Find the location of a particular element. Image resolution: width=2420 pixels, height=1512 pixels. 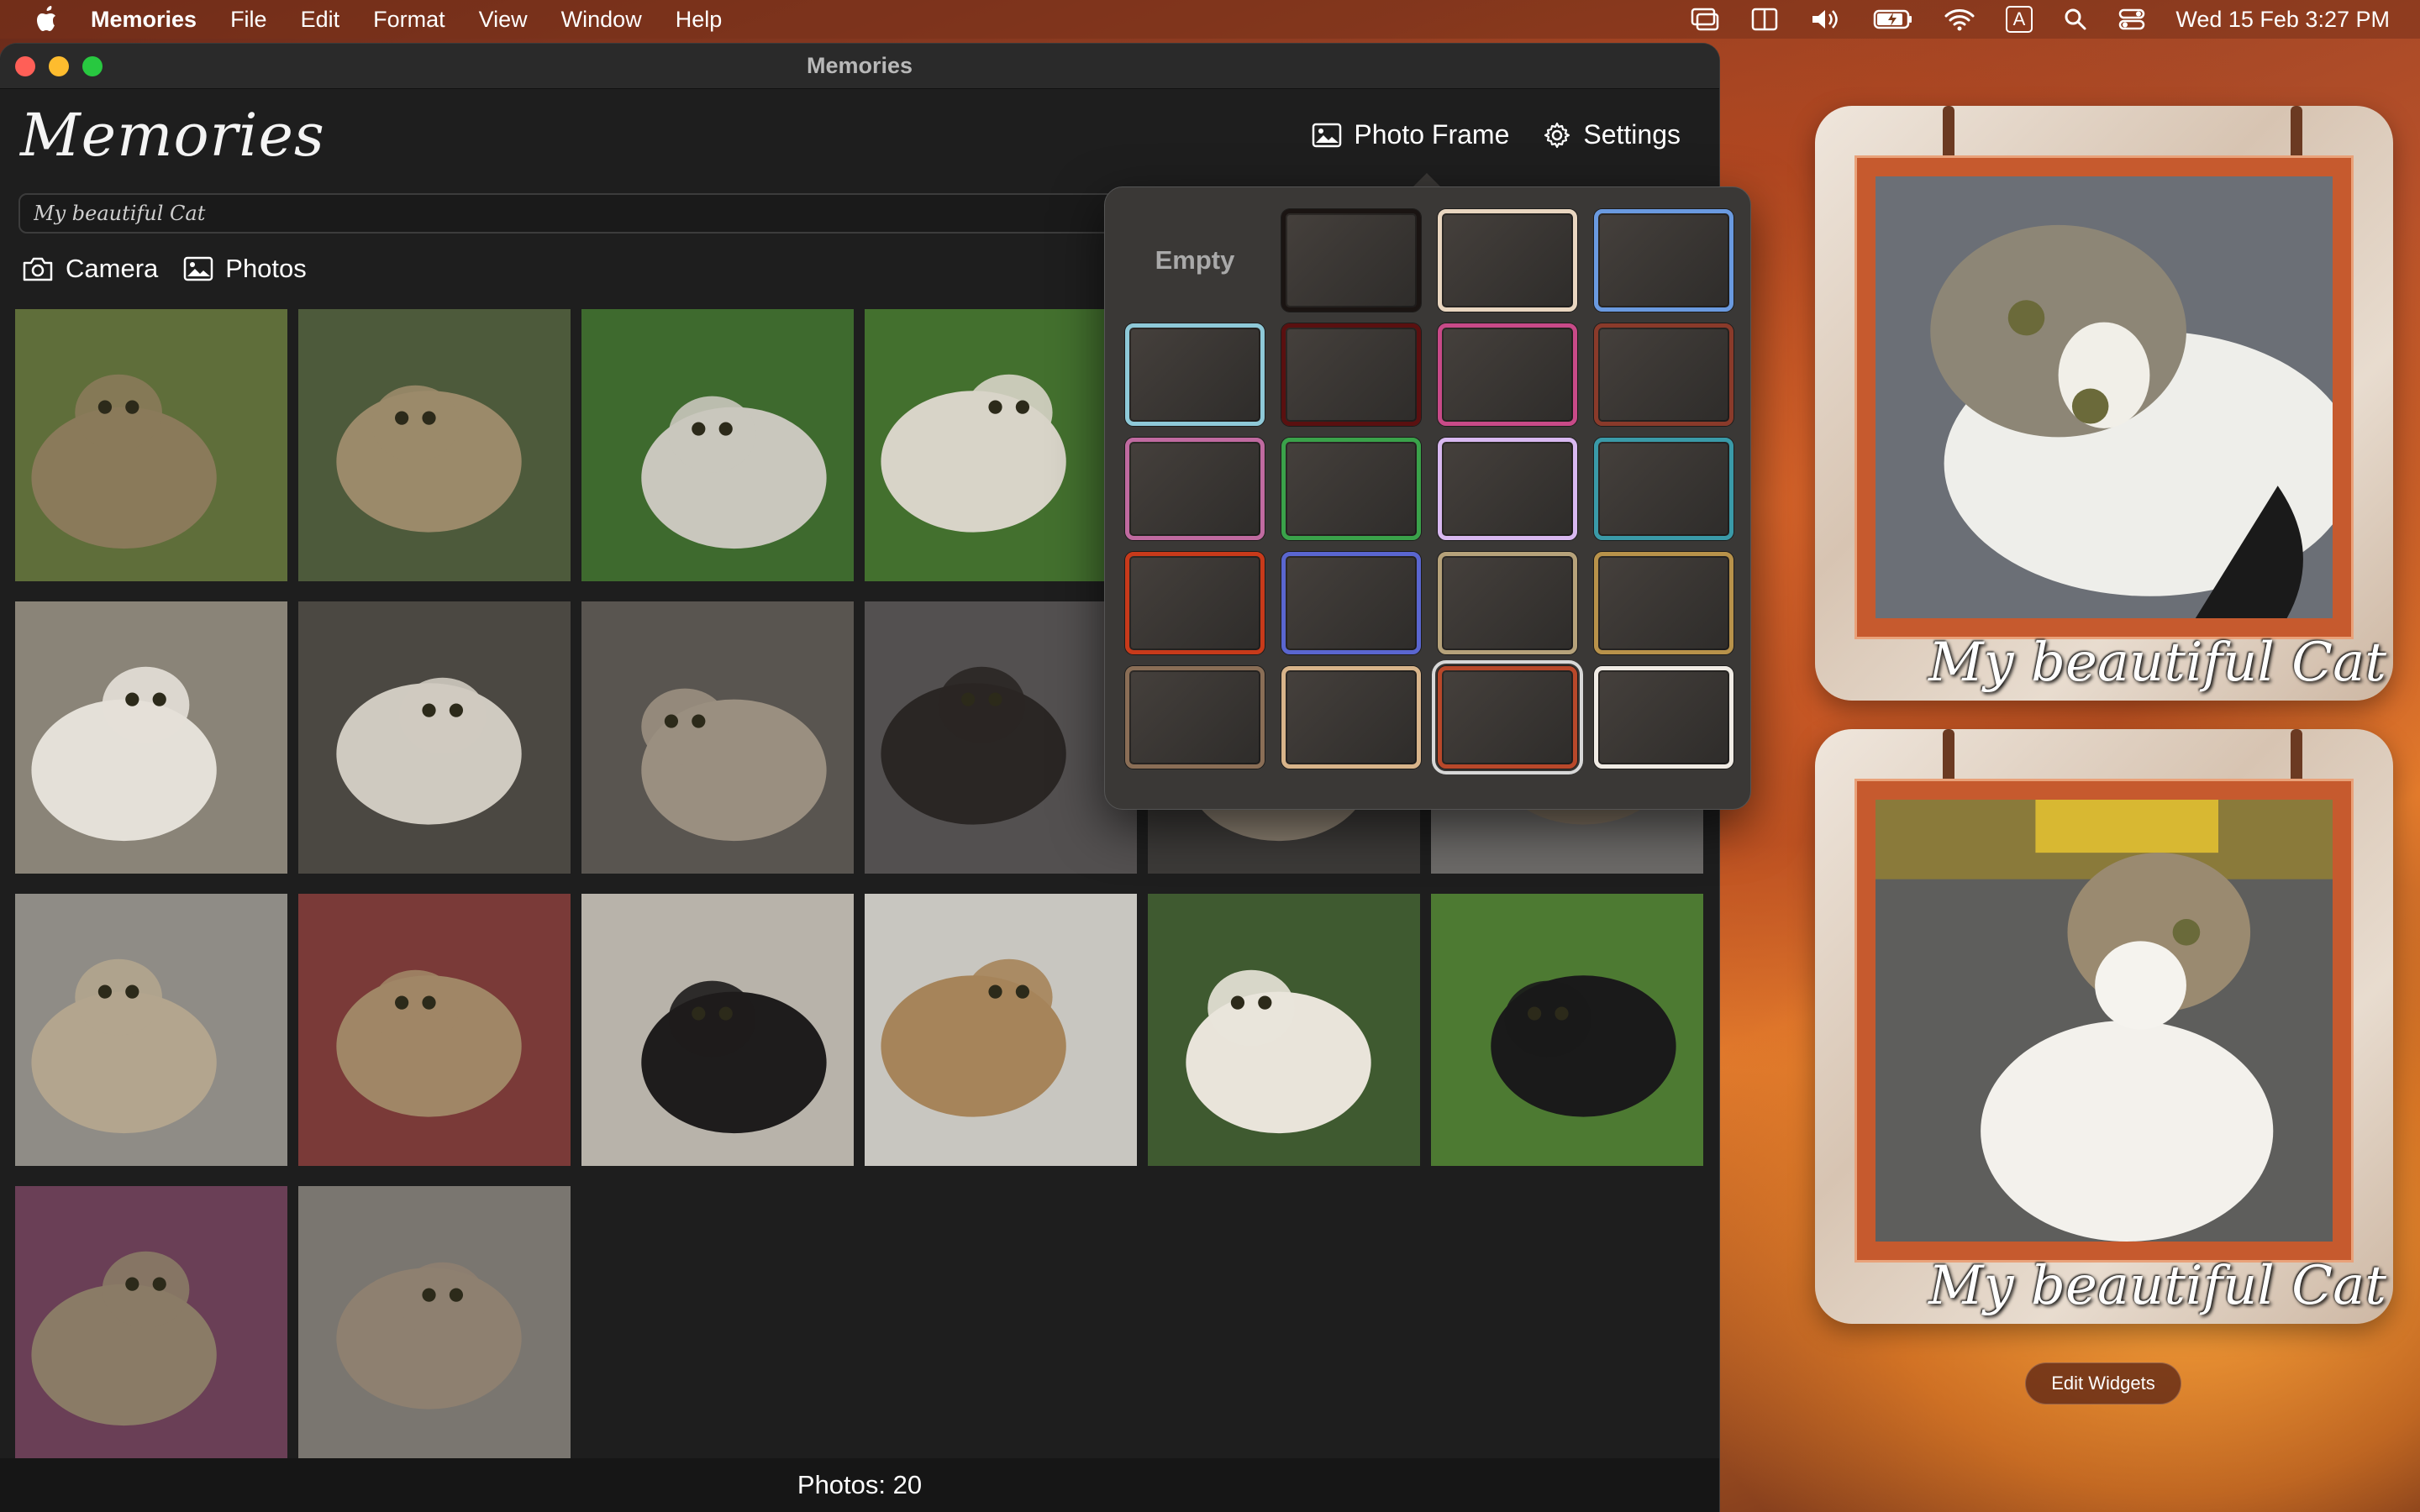

frame-empty-label: Empty is located at coordinates (1195, 260).